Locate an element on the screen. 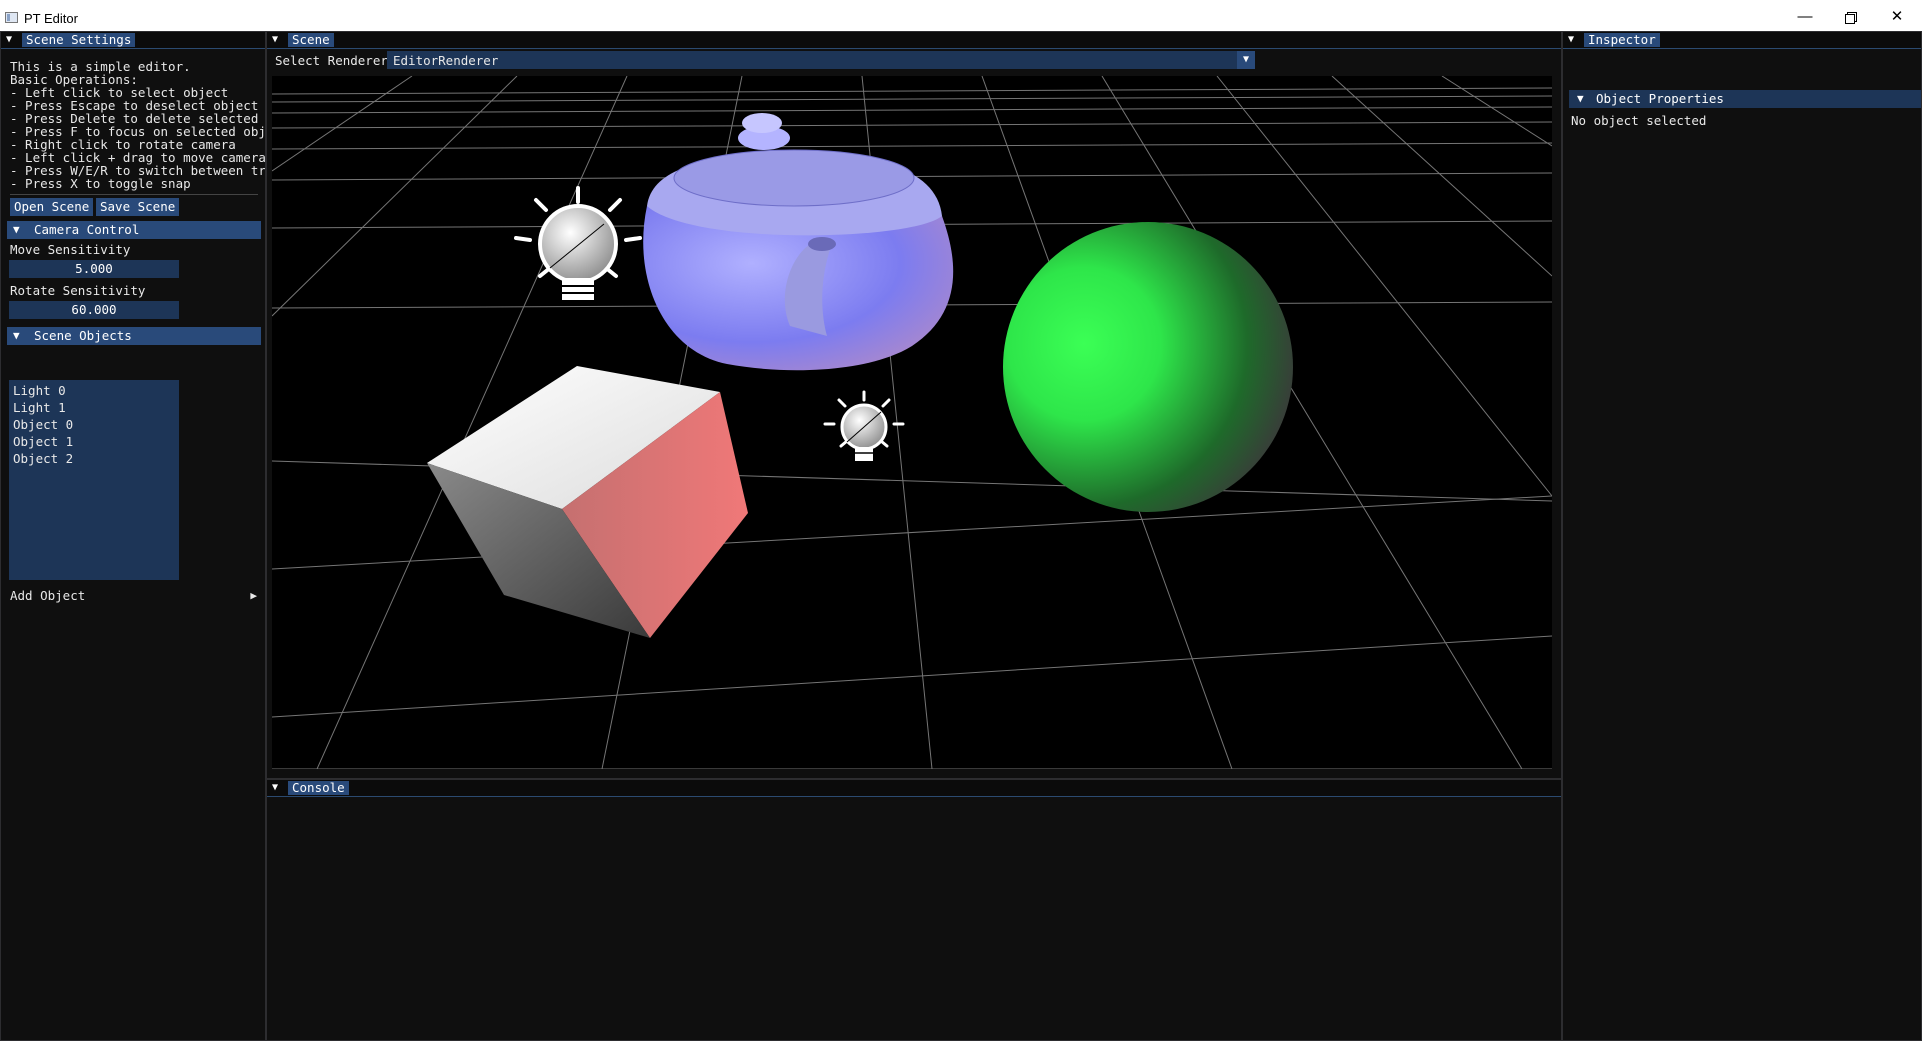 This screenshot has width=1922, height=1041. close-button: ✕ is located at coordinates (1897, 17).